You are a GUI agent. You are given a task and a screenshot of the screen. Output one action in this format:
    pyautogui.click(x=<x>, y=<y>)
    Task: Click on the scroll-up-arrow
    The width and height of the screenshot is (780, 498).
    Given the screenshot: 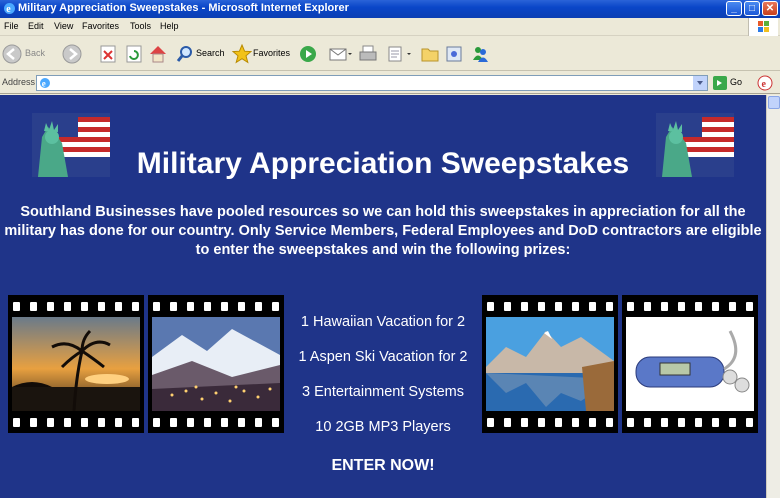 What is the action you would take?
    pyautogui.click(x=774, y=102)
    